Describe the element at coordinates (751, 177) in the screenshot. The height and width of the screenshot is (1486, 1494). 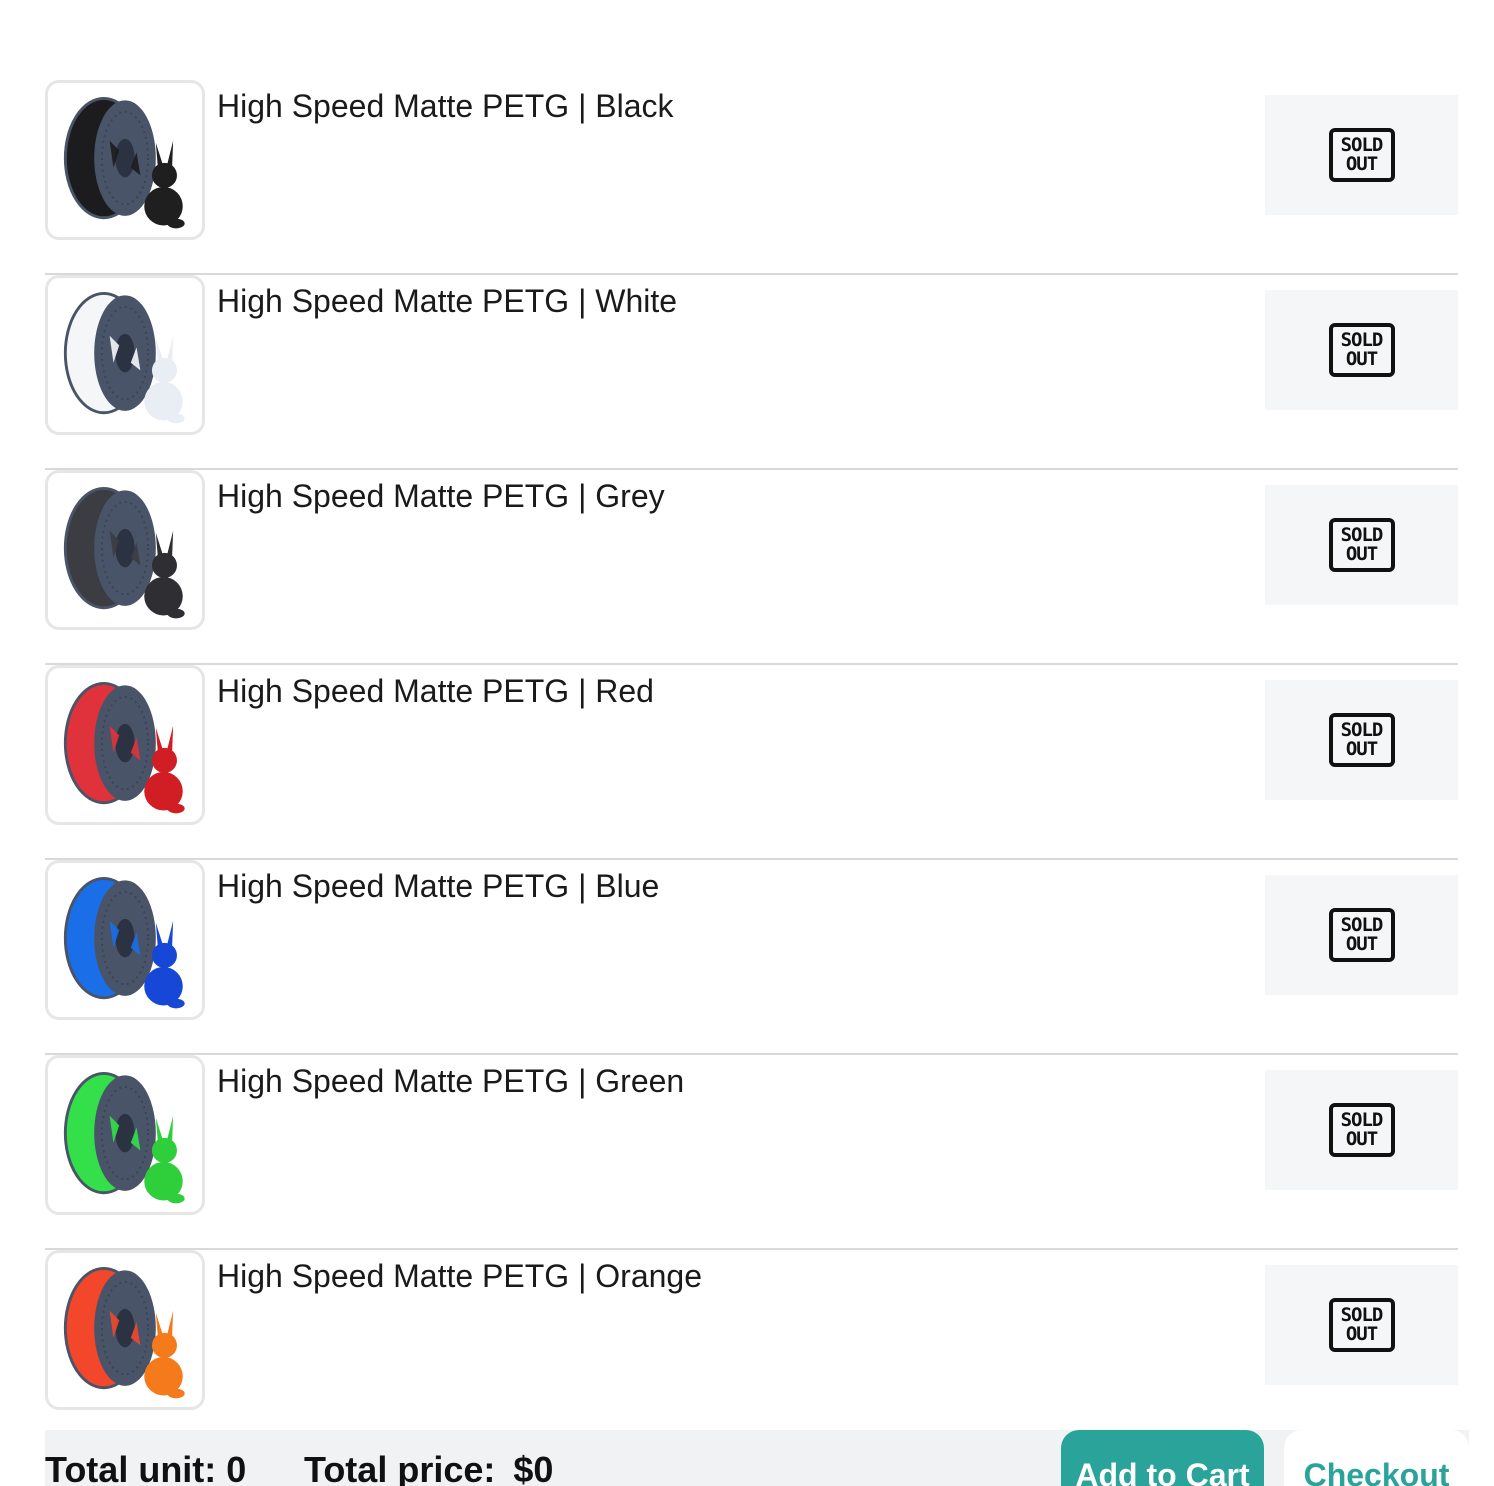
I see `product-row: High Speed Matte PETG | Black SOLD OUT` at that location.